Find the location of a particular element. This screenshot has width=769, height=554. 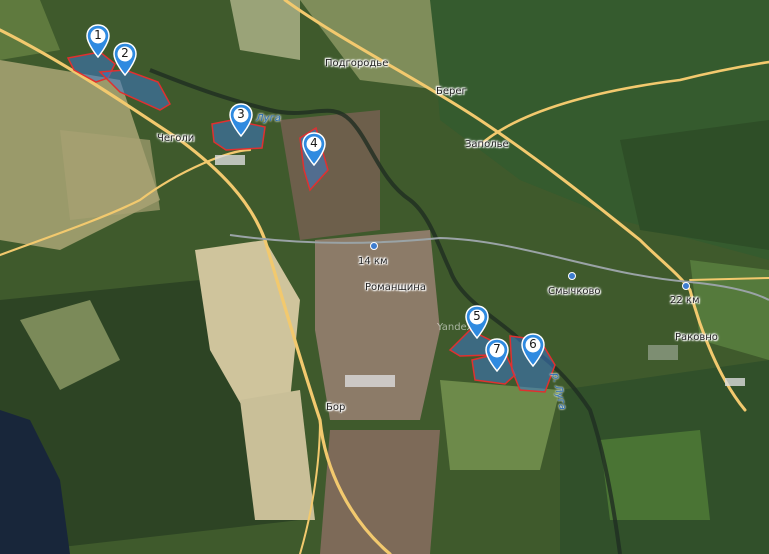

parcel-marker-4: 4 is located at coordinates (314, 149).